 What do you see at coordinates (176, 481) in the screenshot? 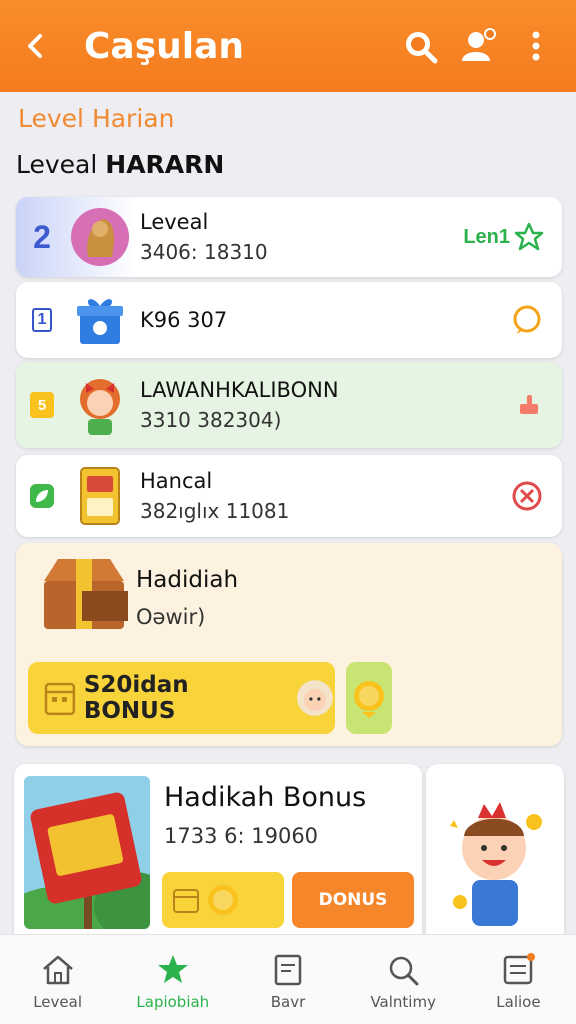
I see `row-title: Hancal` at bounding box center [176, 481].